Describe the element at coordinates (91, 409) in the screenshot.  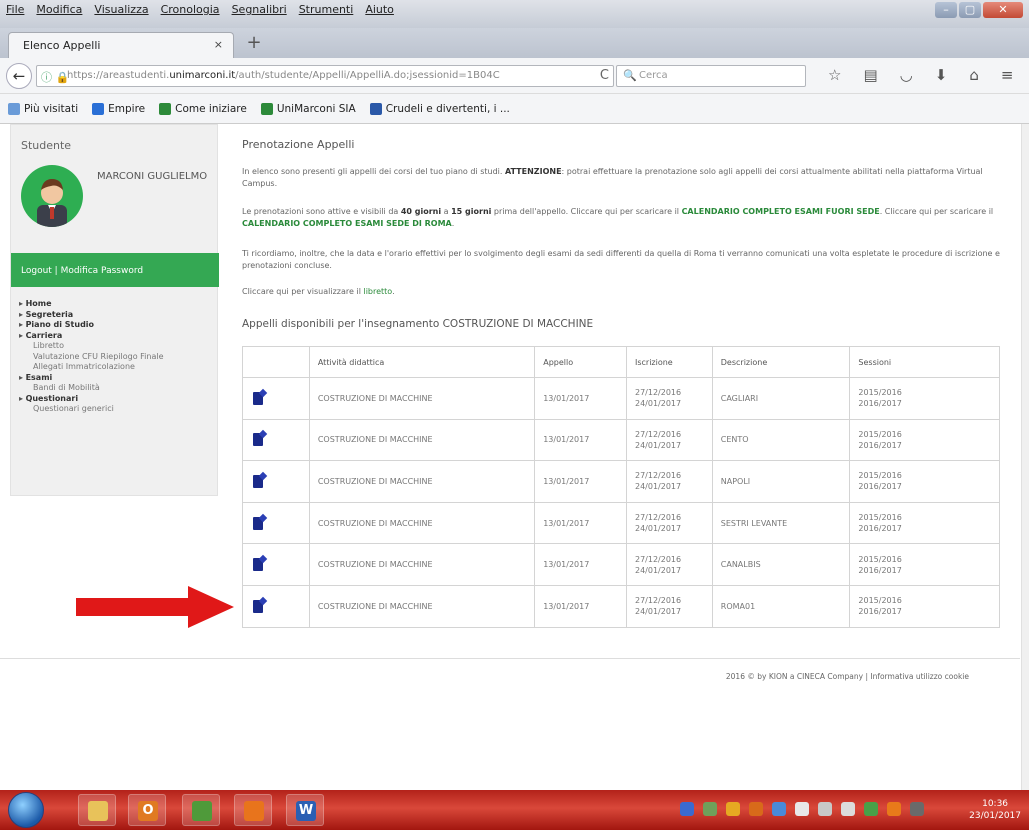
I see `sidebar-item: Questionari generici` at that location.